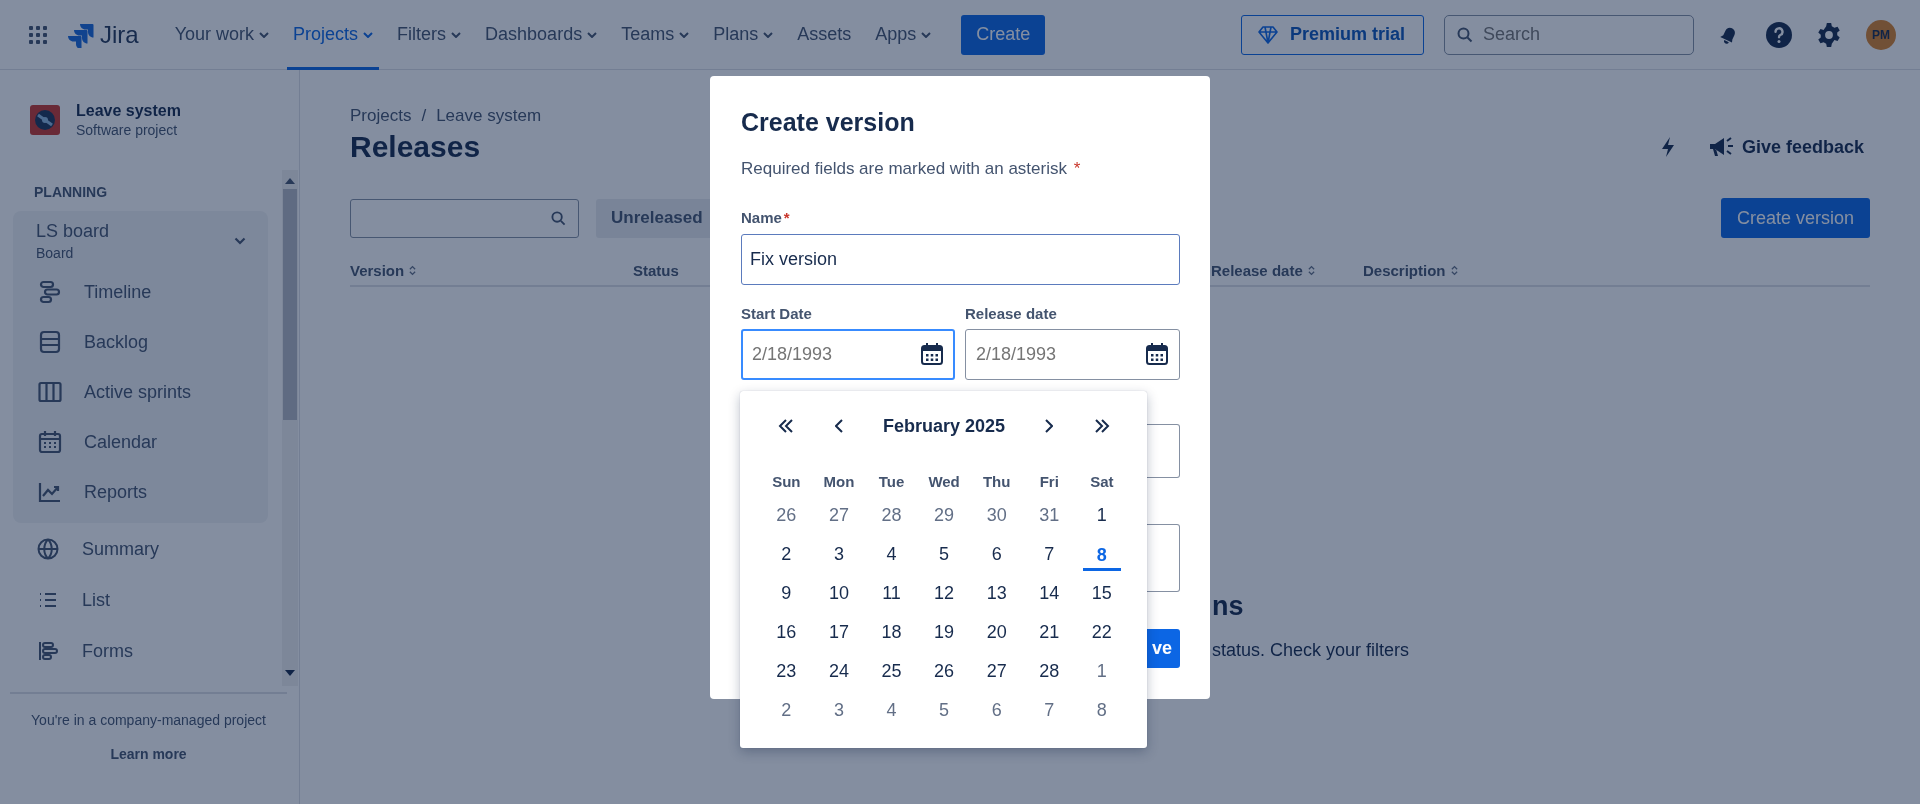 The width and height of the screenshot is (1920, 804). Describe the element at coordinates (429, 35) in the screenshot. I see `nav-menu-item: Filters` at that location.